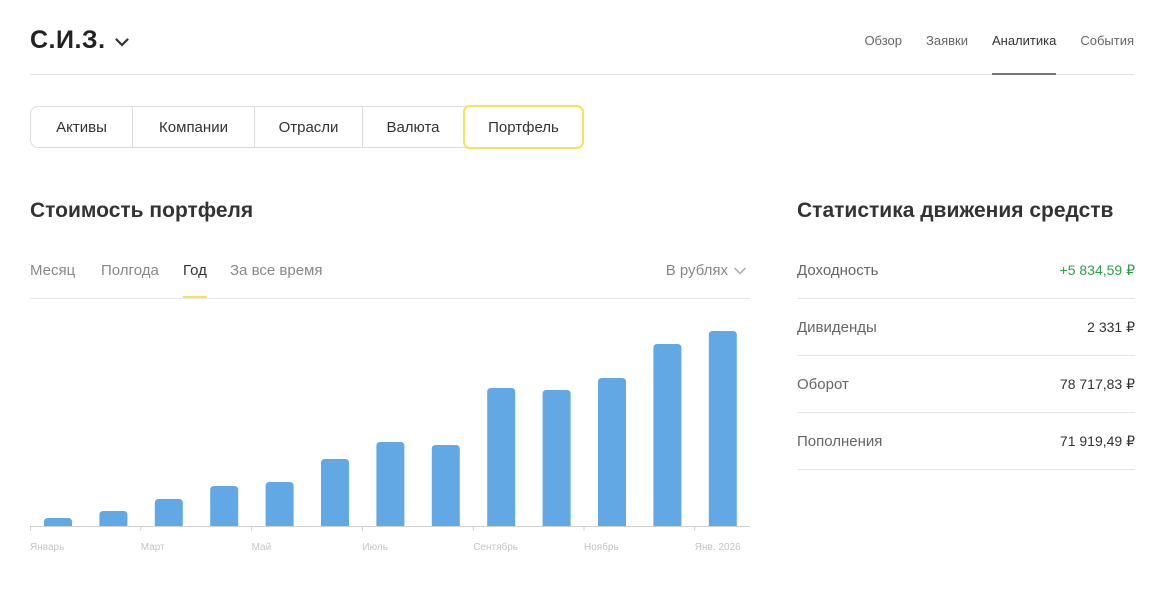 This screenshot has height=602, width=1169. I want to click on nav-overview: Обзор, so click(883, 37).